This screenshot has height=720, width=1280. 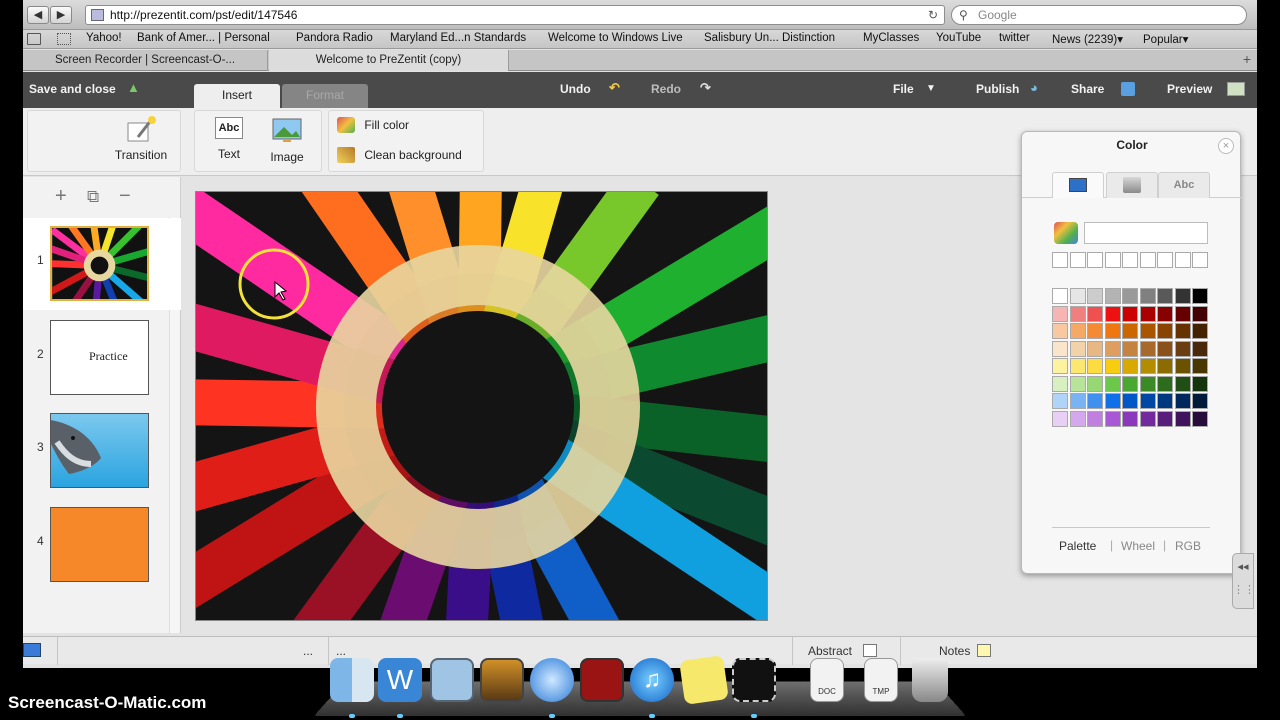 What do you see at coordinates (881, 680) in the screenshot?
I see `tmp-file-icon: TMP` at bounding box center [881, 680].